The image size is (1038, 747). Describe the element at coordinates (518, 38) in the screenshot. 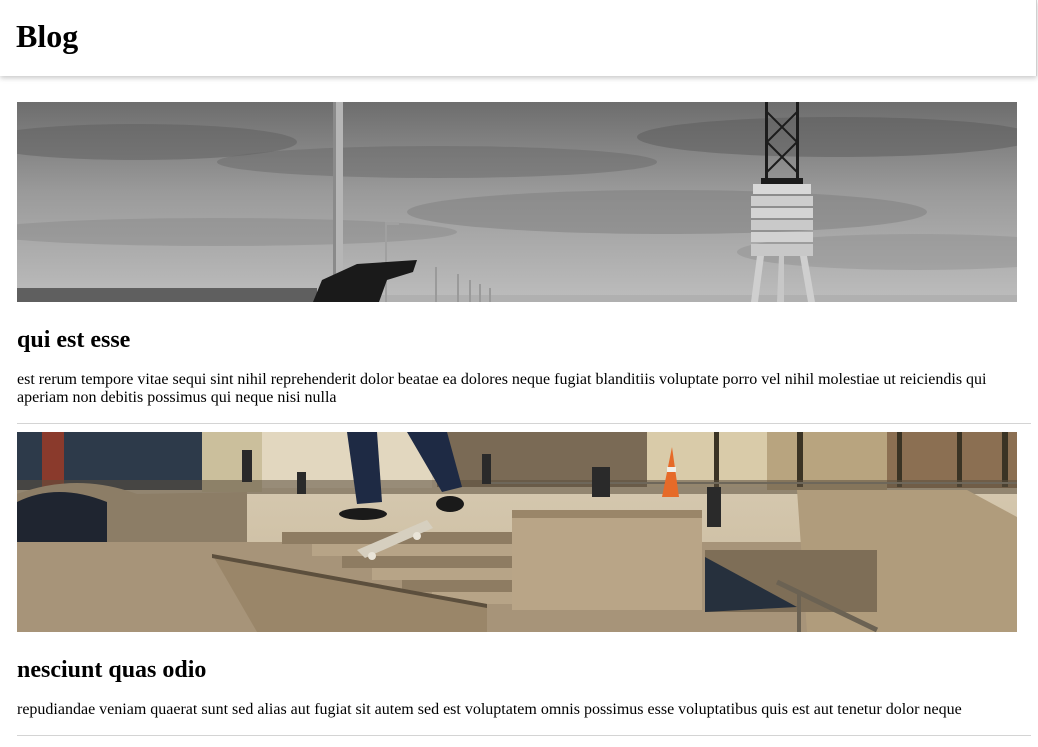

I see `app-header: Blog` at that location.